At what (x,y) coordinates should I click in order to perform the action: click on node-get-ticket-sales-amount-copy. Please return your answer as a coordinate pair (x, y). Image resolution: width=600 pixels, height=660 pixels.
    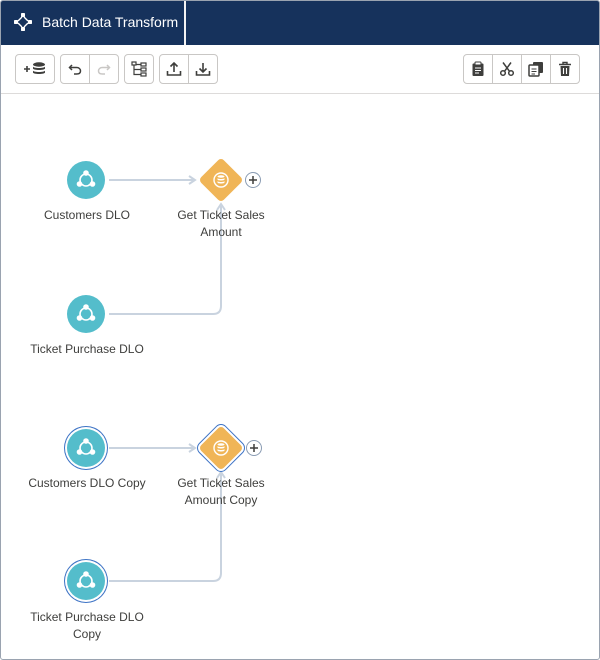
    Looking at the image, I should click on (221, 448).